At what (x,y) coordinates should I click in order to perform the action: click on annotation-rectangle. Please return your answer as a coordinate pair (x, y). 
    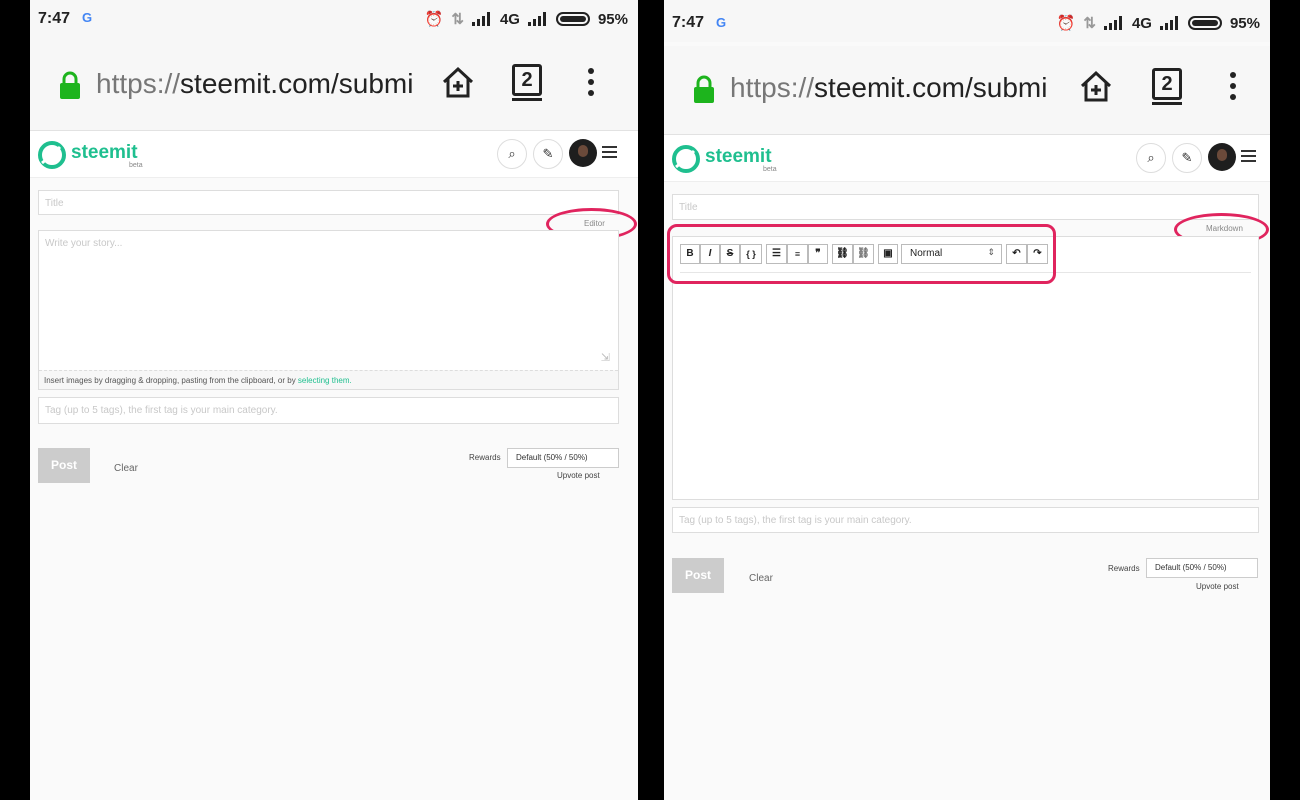
    Looking at the image, I should click on (861, 254).